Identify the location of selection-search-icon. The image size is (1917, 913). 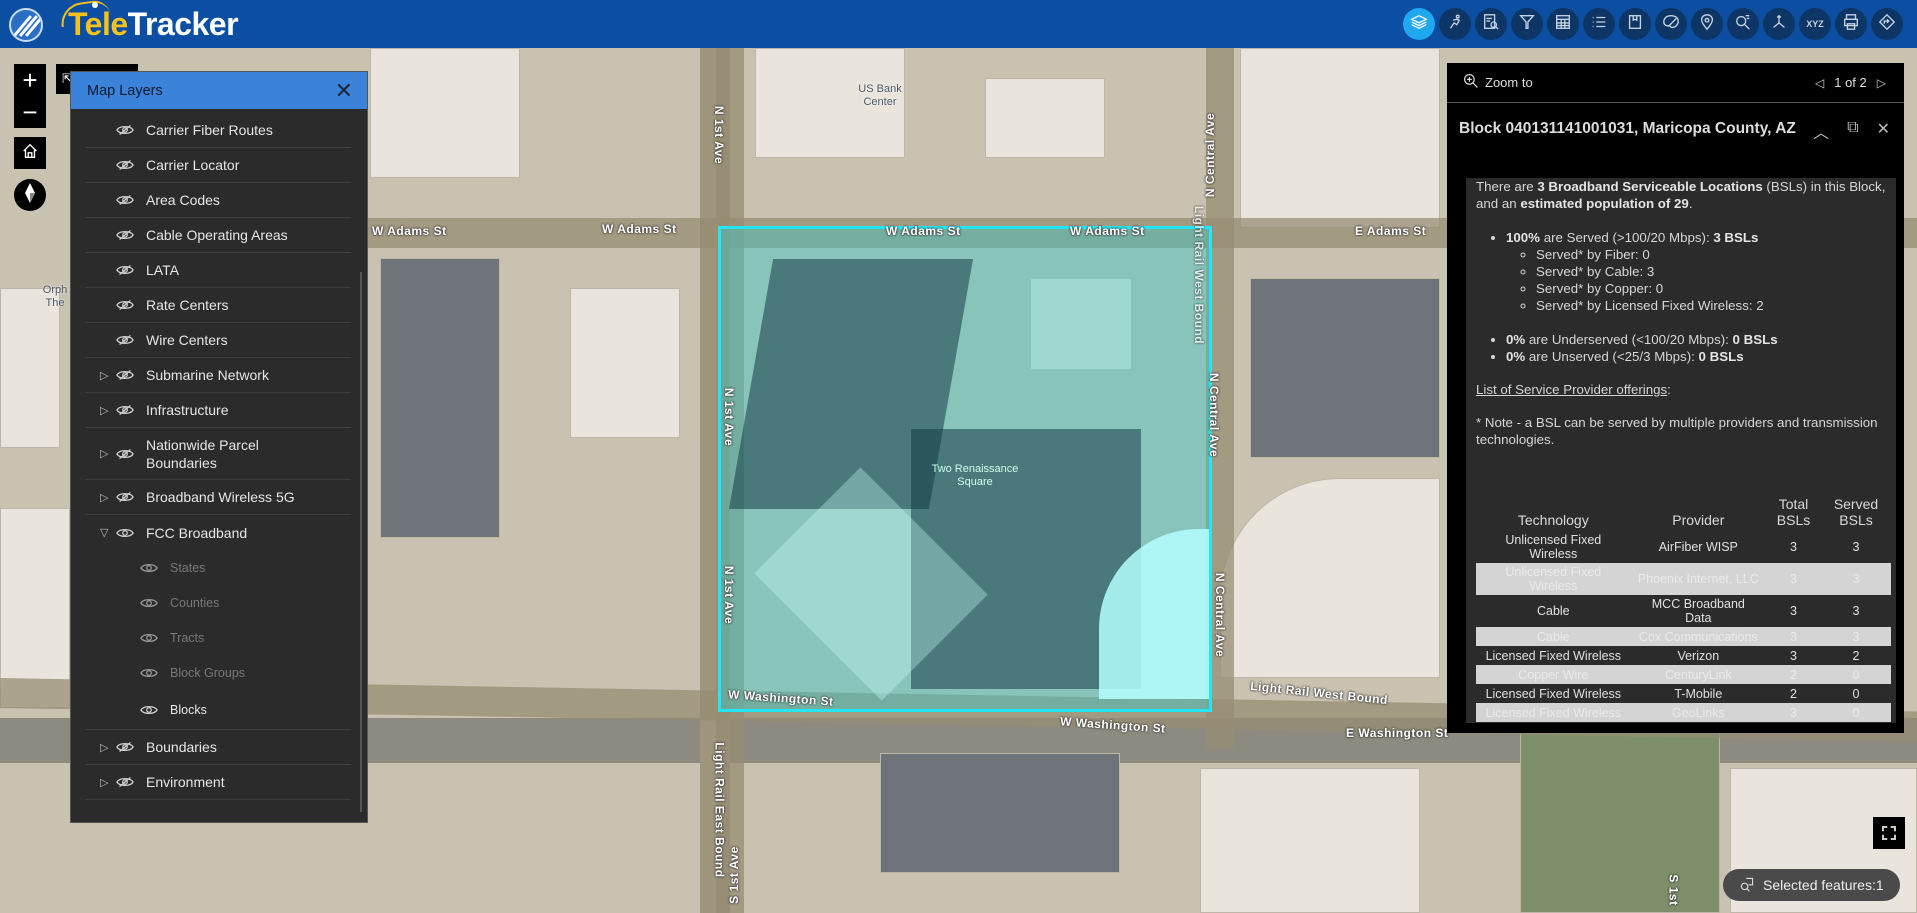
(1747, 885).